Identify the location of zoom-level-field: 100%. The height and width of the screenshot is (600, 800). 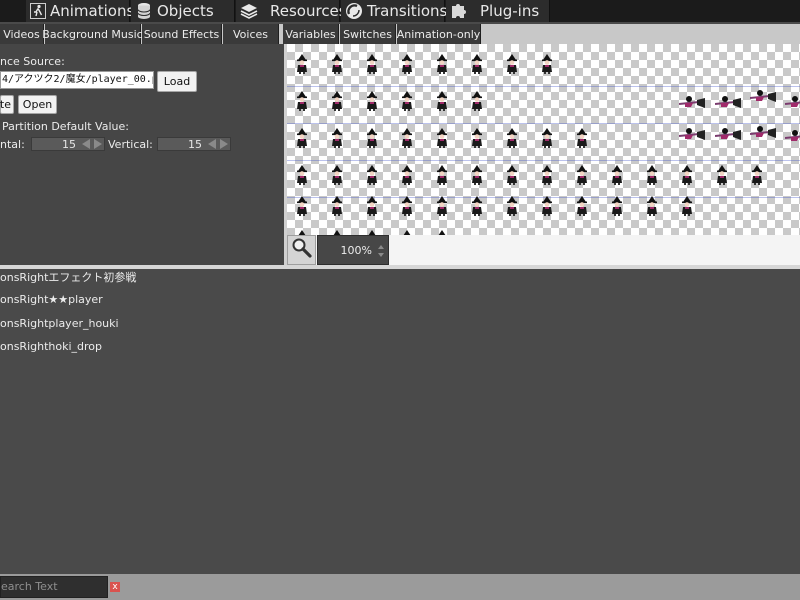
(353, 250).